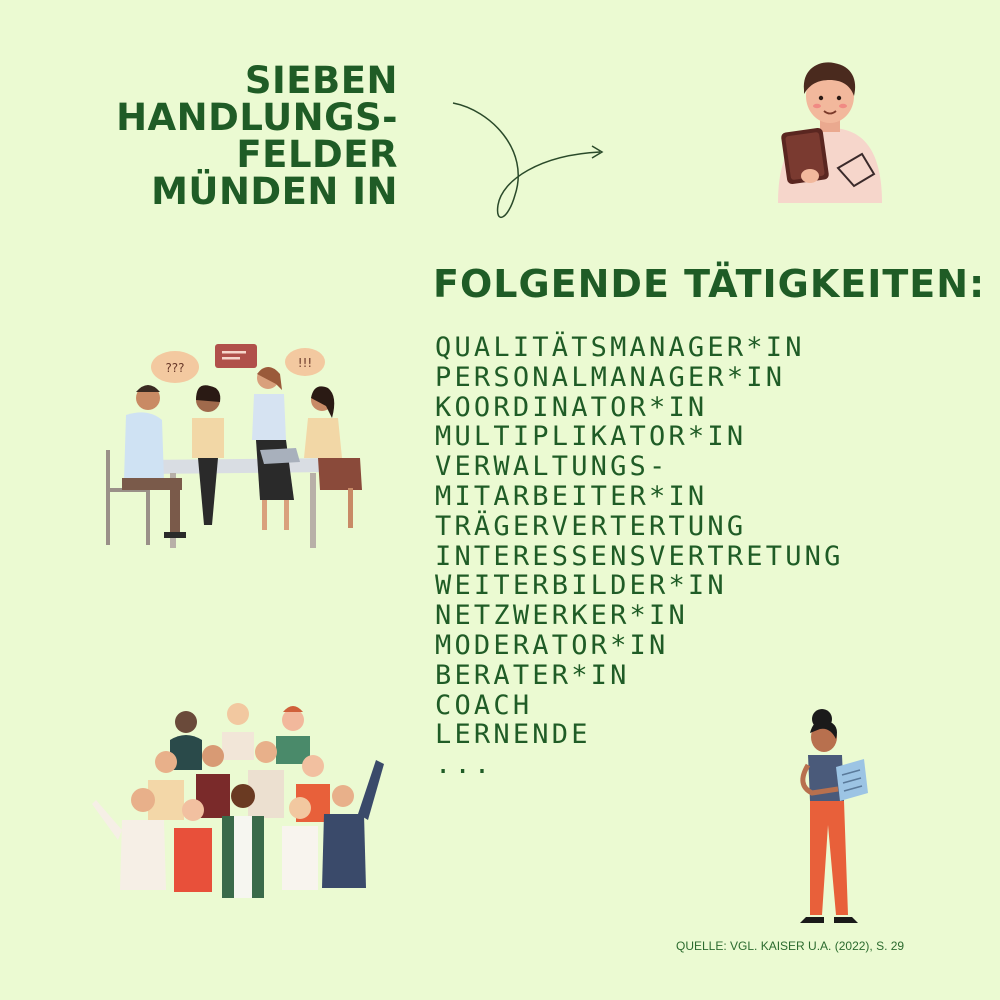 The width and height of the screenshot is (1000, 1000). What do you see at coordinates (571, 407) in the screenshot?
I see `list-item: KOORDINATOR*IN` at bounding box center [571, 407].